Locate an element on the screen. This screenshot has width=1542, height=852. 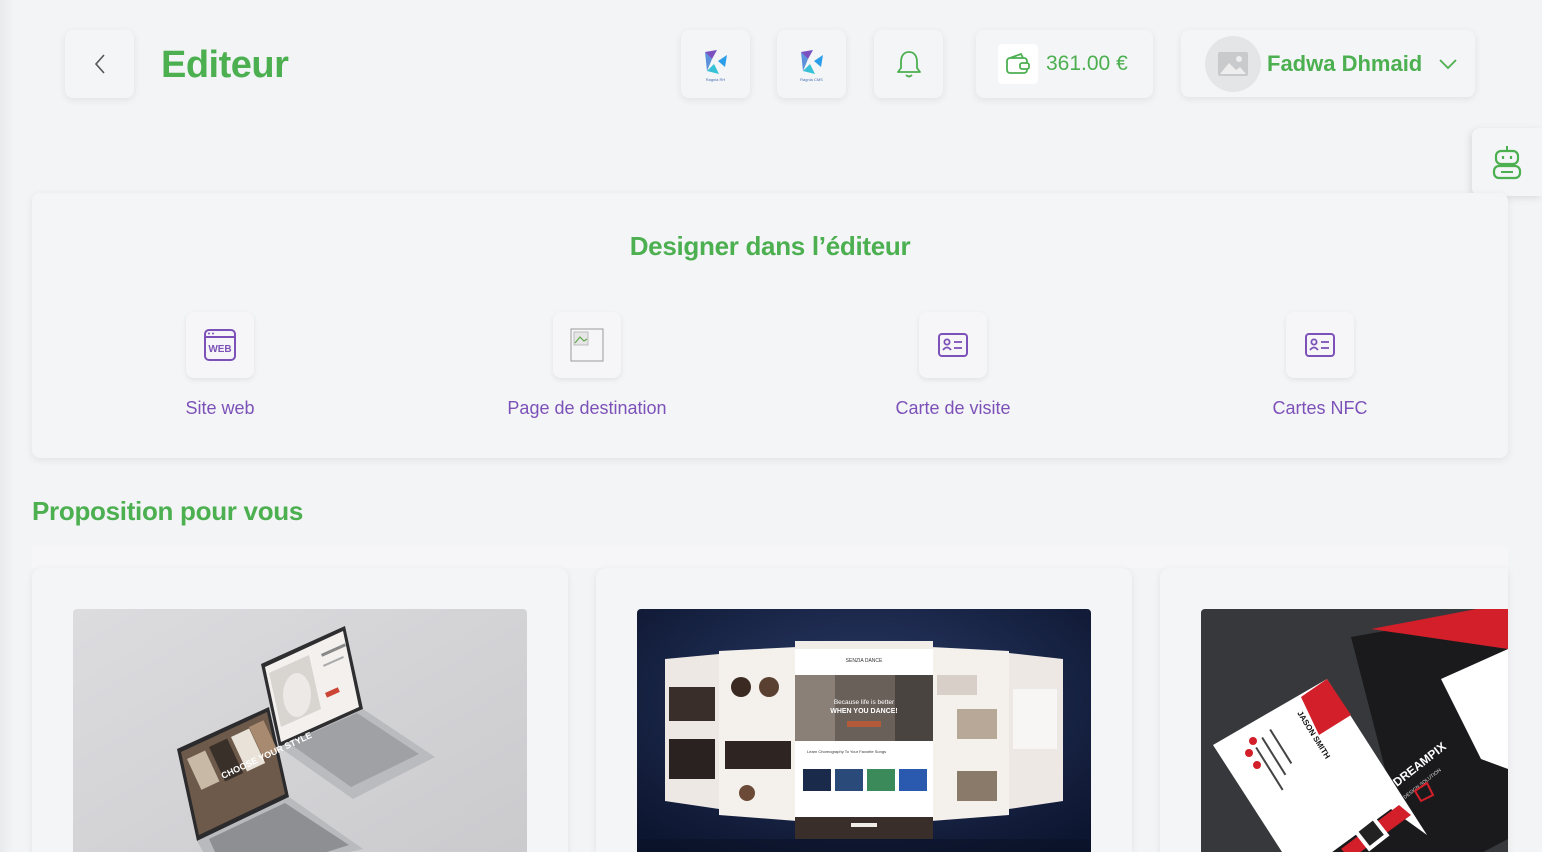
user-name: Fadwa Dhmaid is located at coordinates (1345, 63).